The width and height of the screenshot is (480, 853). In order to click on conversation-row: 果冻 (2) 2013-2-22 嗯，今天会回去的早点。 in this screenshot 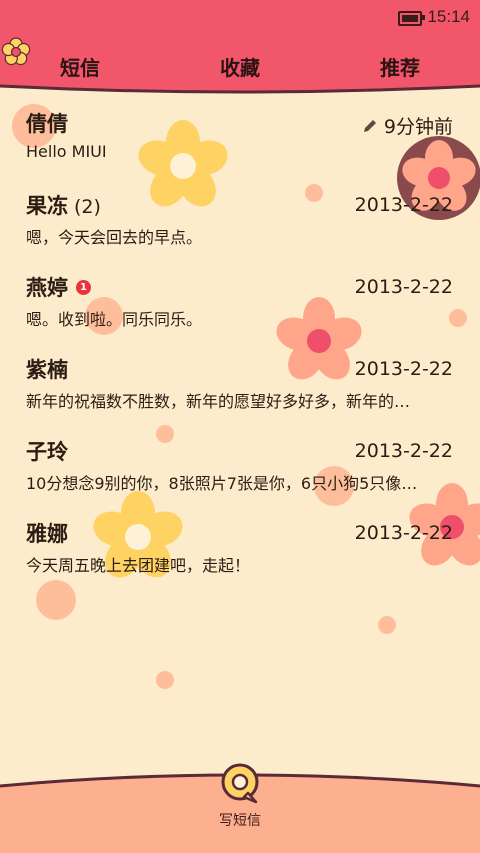, I will do `click(240, 223)`.